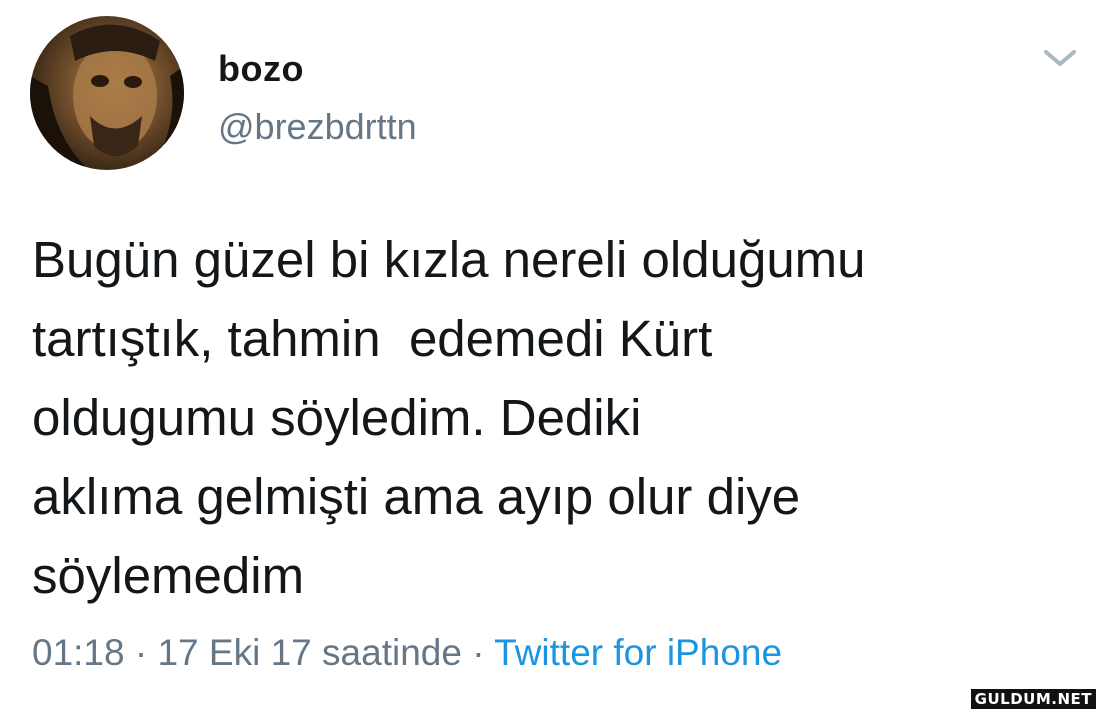  What do you see at coordinates (638, 652) in the screenshot?
I see `tweet-source-link: Twitter for iPhone` at bounding box center [638, 652].